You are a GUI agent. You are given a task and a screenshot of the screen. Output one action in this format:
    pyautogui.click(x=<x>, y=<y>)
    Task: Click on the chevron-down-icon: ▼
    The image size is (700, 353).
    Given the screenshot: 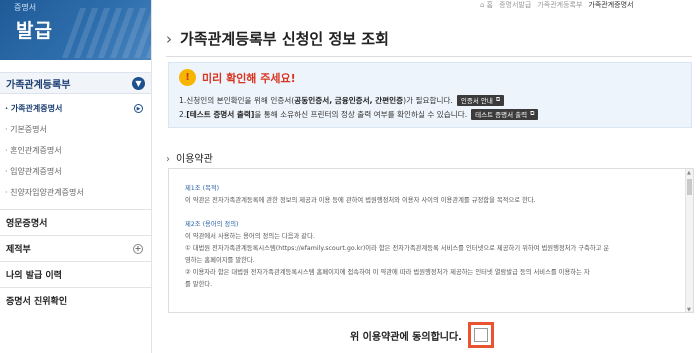 What is the action you would take?
    pyautogui.click(x=138, y=83)
    